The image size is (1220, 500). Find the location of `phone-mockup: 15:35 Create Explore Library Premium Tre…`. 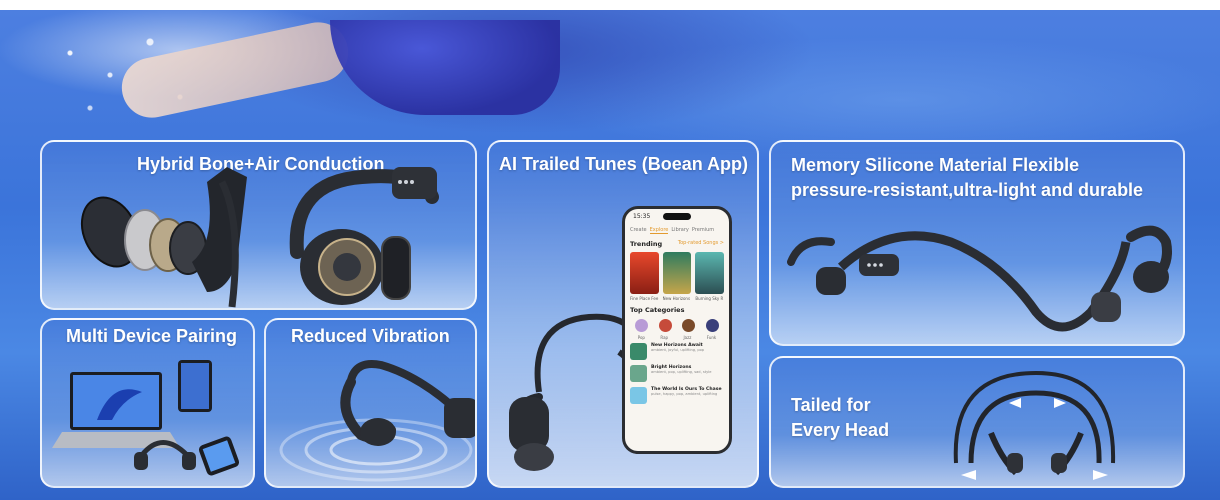

phone-mockup: 15:35 Create Explore Library Premium Tre… is located at coordinates (677, 330).